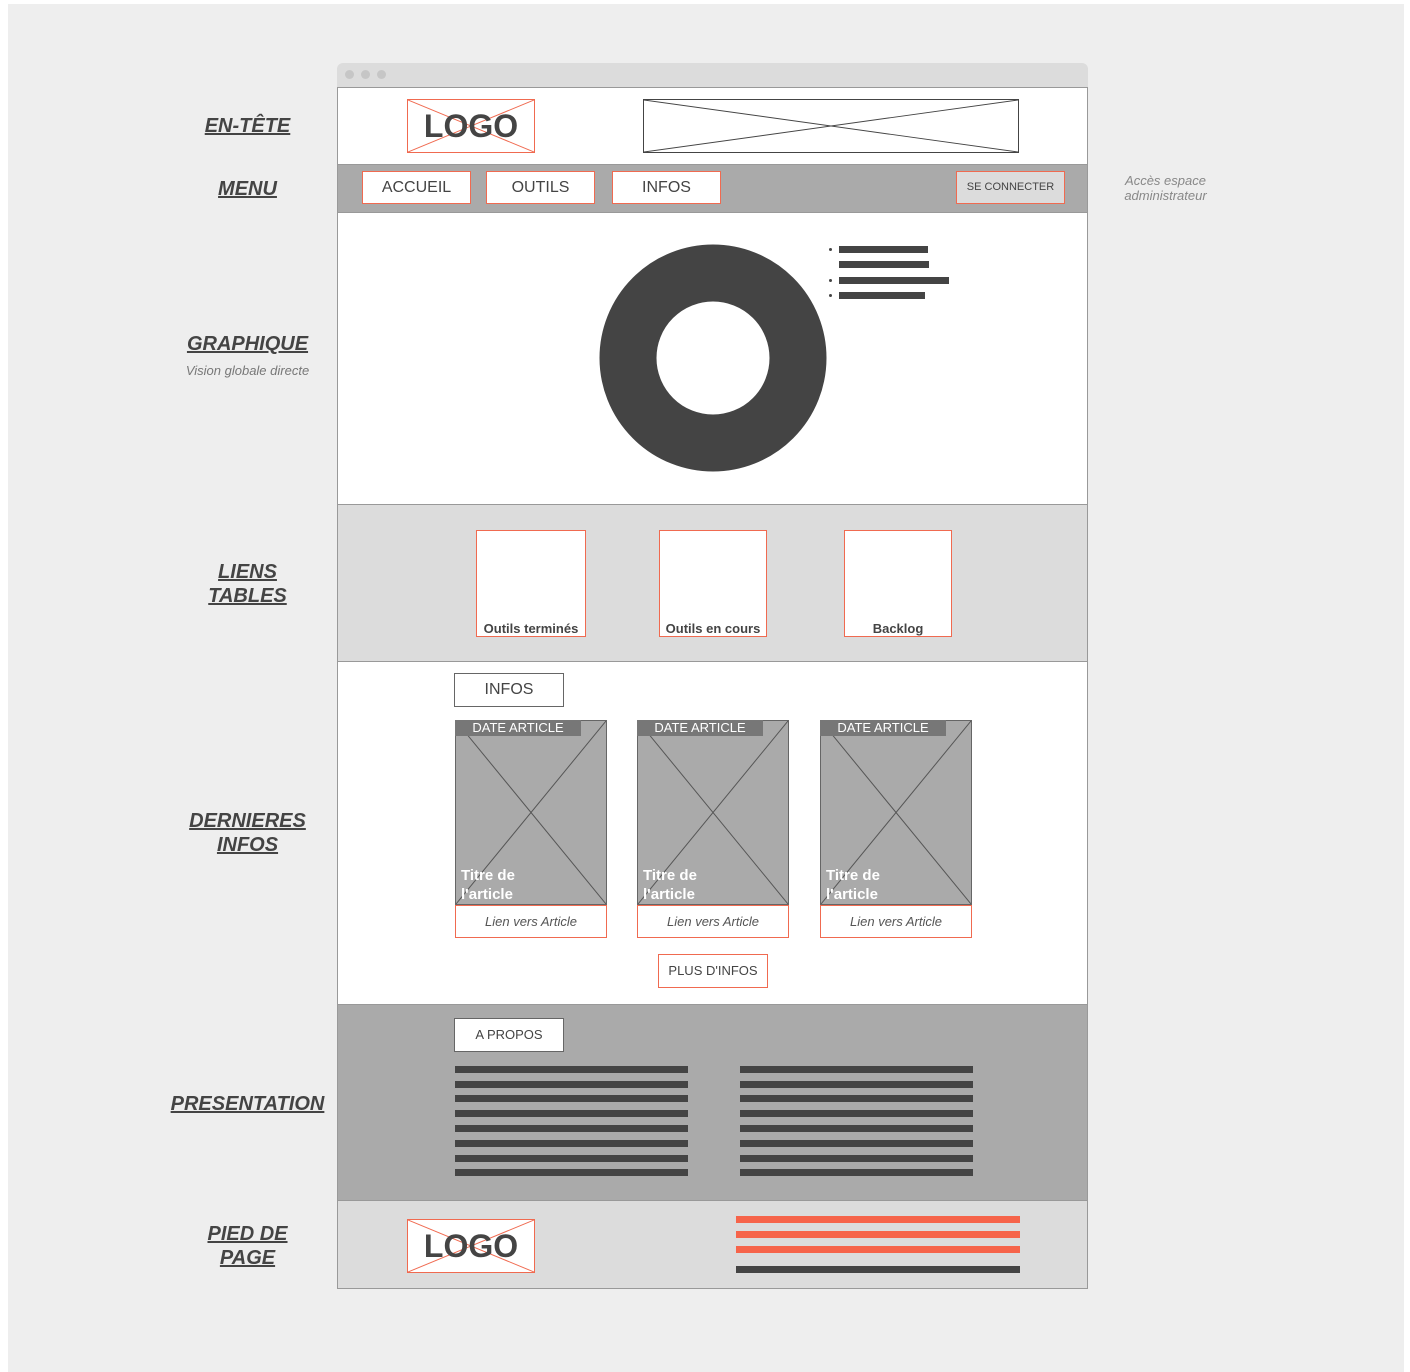  Describe the element at coordinates (247, 126) in the screenshot. I see `label-header: EN-TÊTE` at that location.